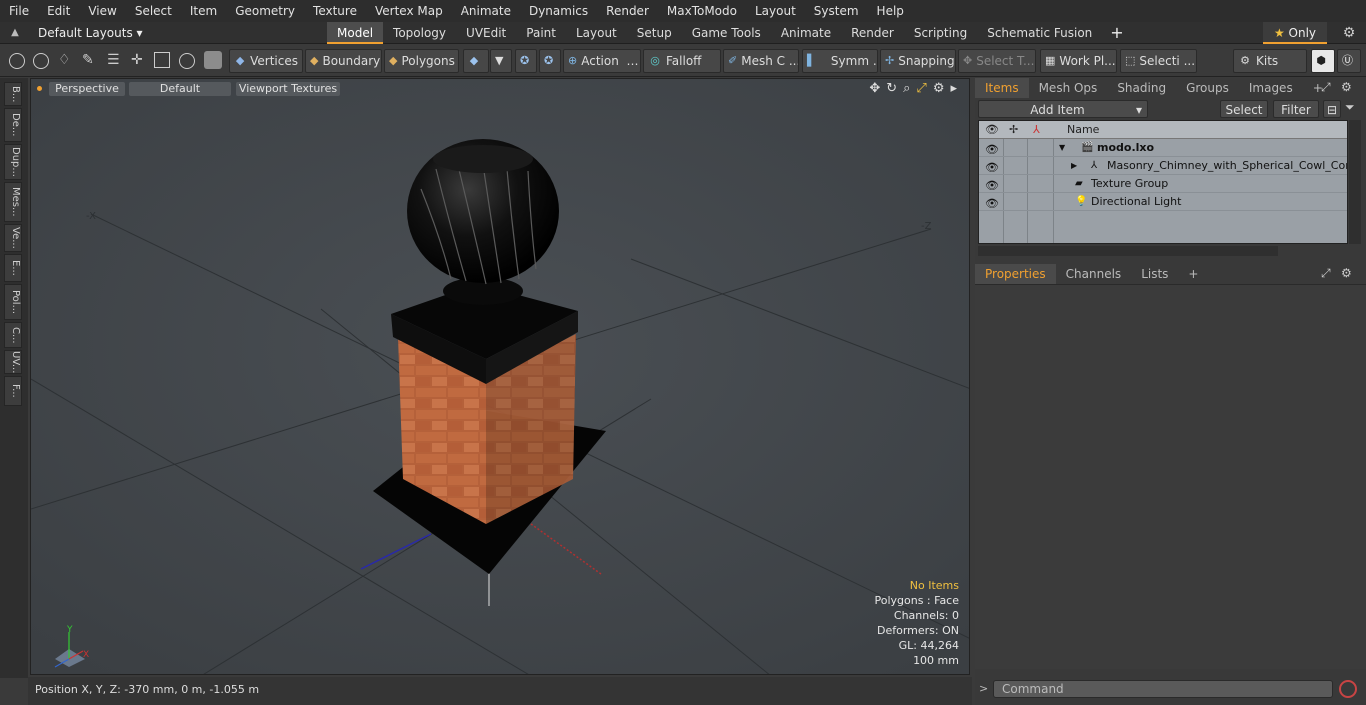 This screenshot has width=1366, height=705. What do you see at coordinates (1348, 689) in the screenshot?
I see `record-icon` at bounding box center [1348, 689].